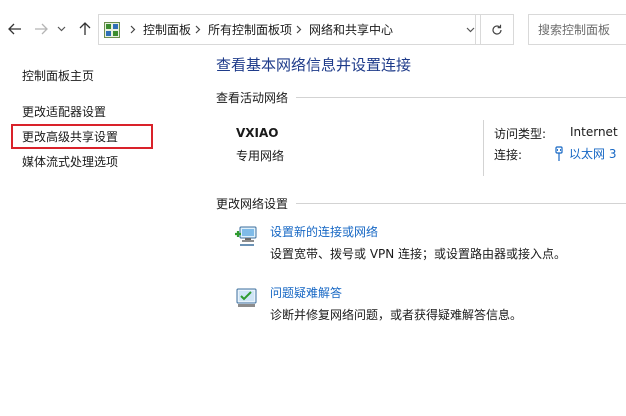 Image resolution: width=626 pixels, height=416 pixels. I want to click on troubleshoot-icon, so click(246, 297).